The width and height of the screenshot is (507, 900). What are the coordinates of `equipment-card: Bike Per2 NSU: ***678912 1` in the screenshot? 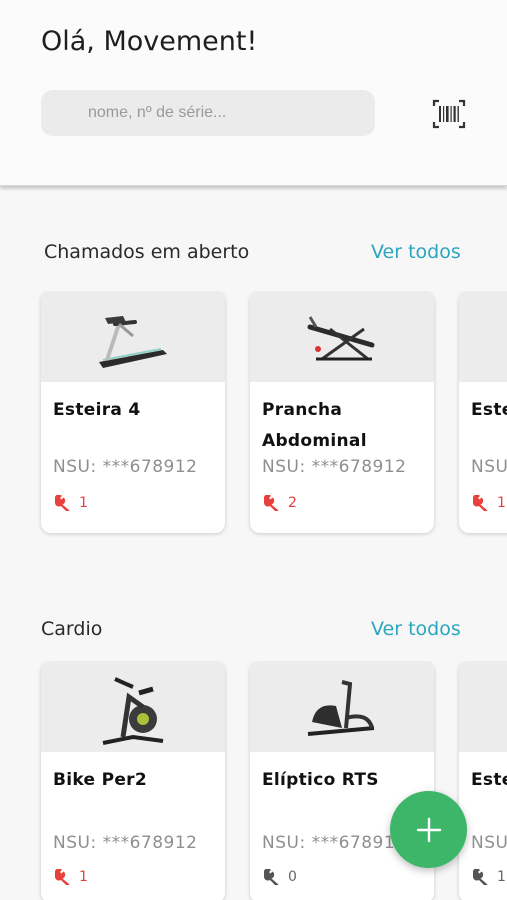 It's located at (133, 780).